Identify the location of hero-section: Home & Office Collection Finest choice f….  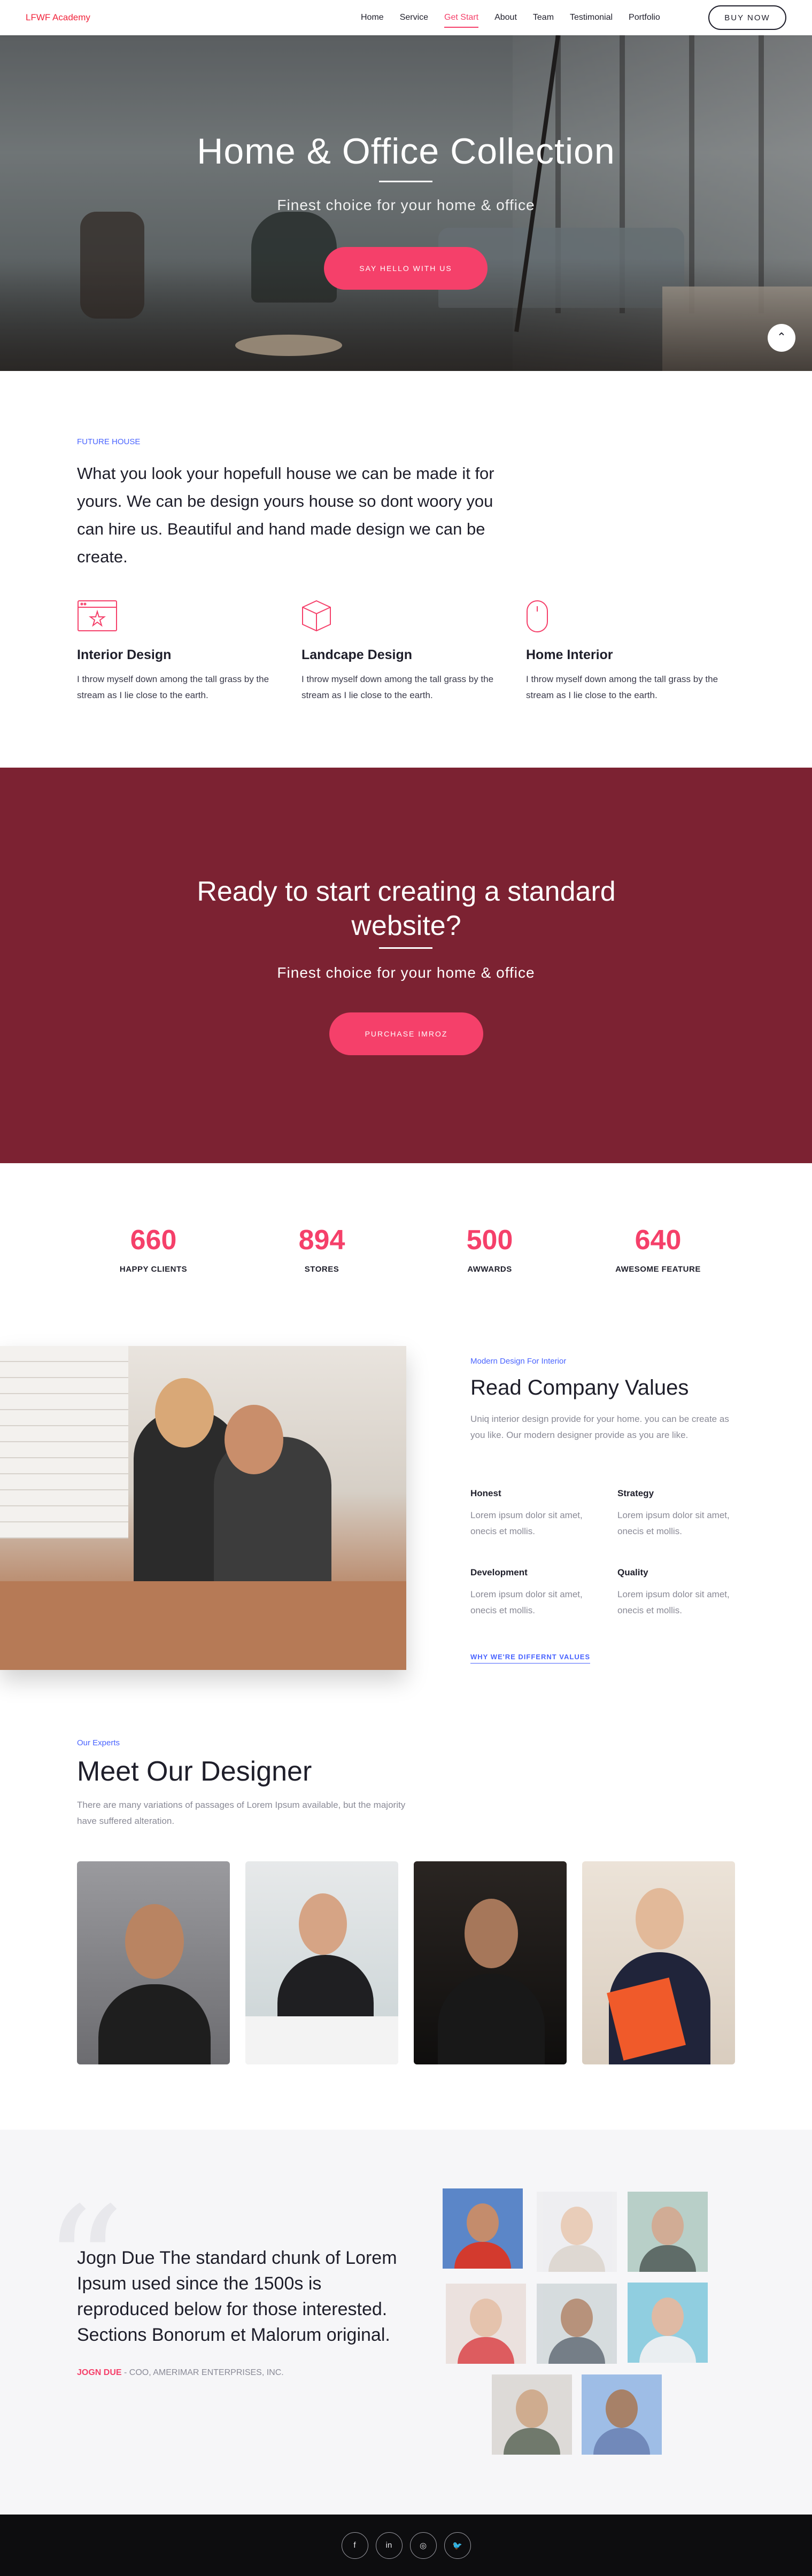
(406, 203).